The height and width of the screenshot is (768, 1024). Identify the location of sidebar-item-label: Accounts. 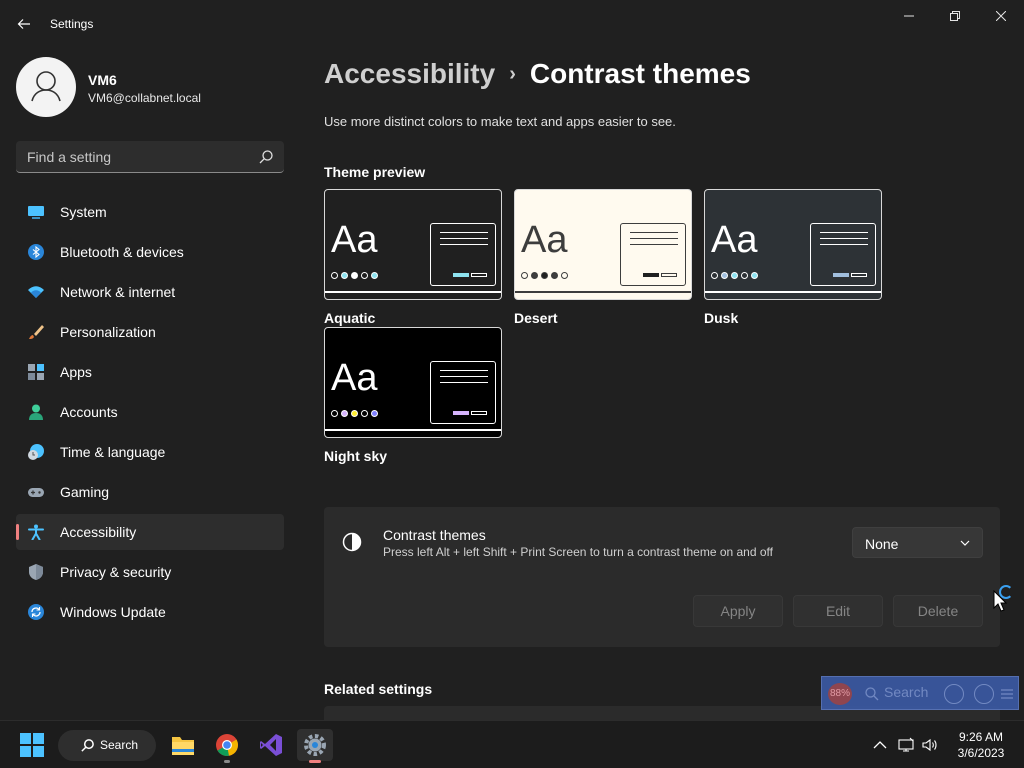
(89, 412).